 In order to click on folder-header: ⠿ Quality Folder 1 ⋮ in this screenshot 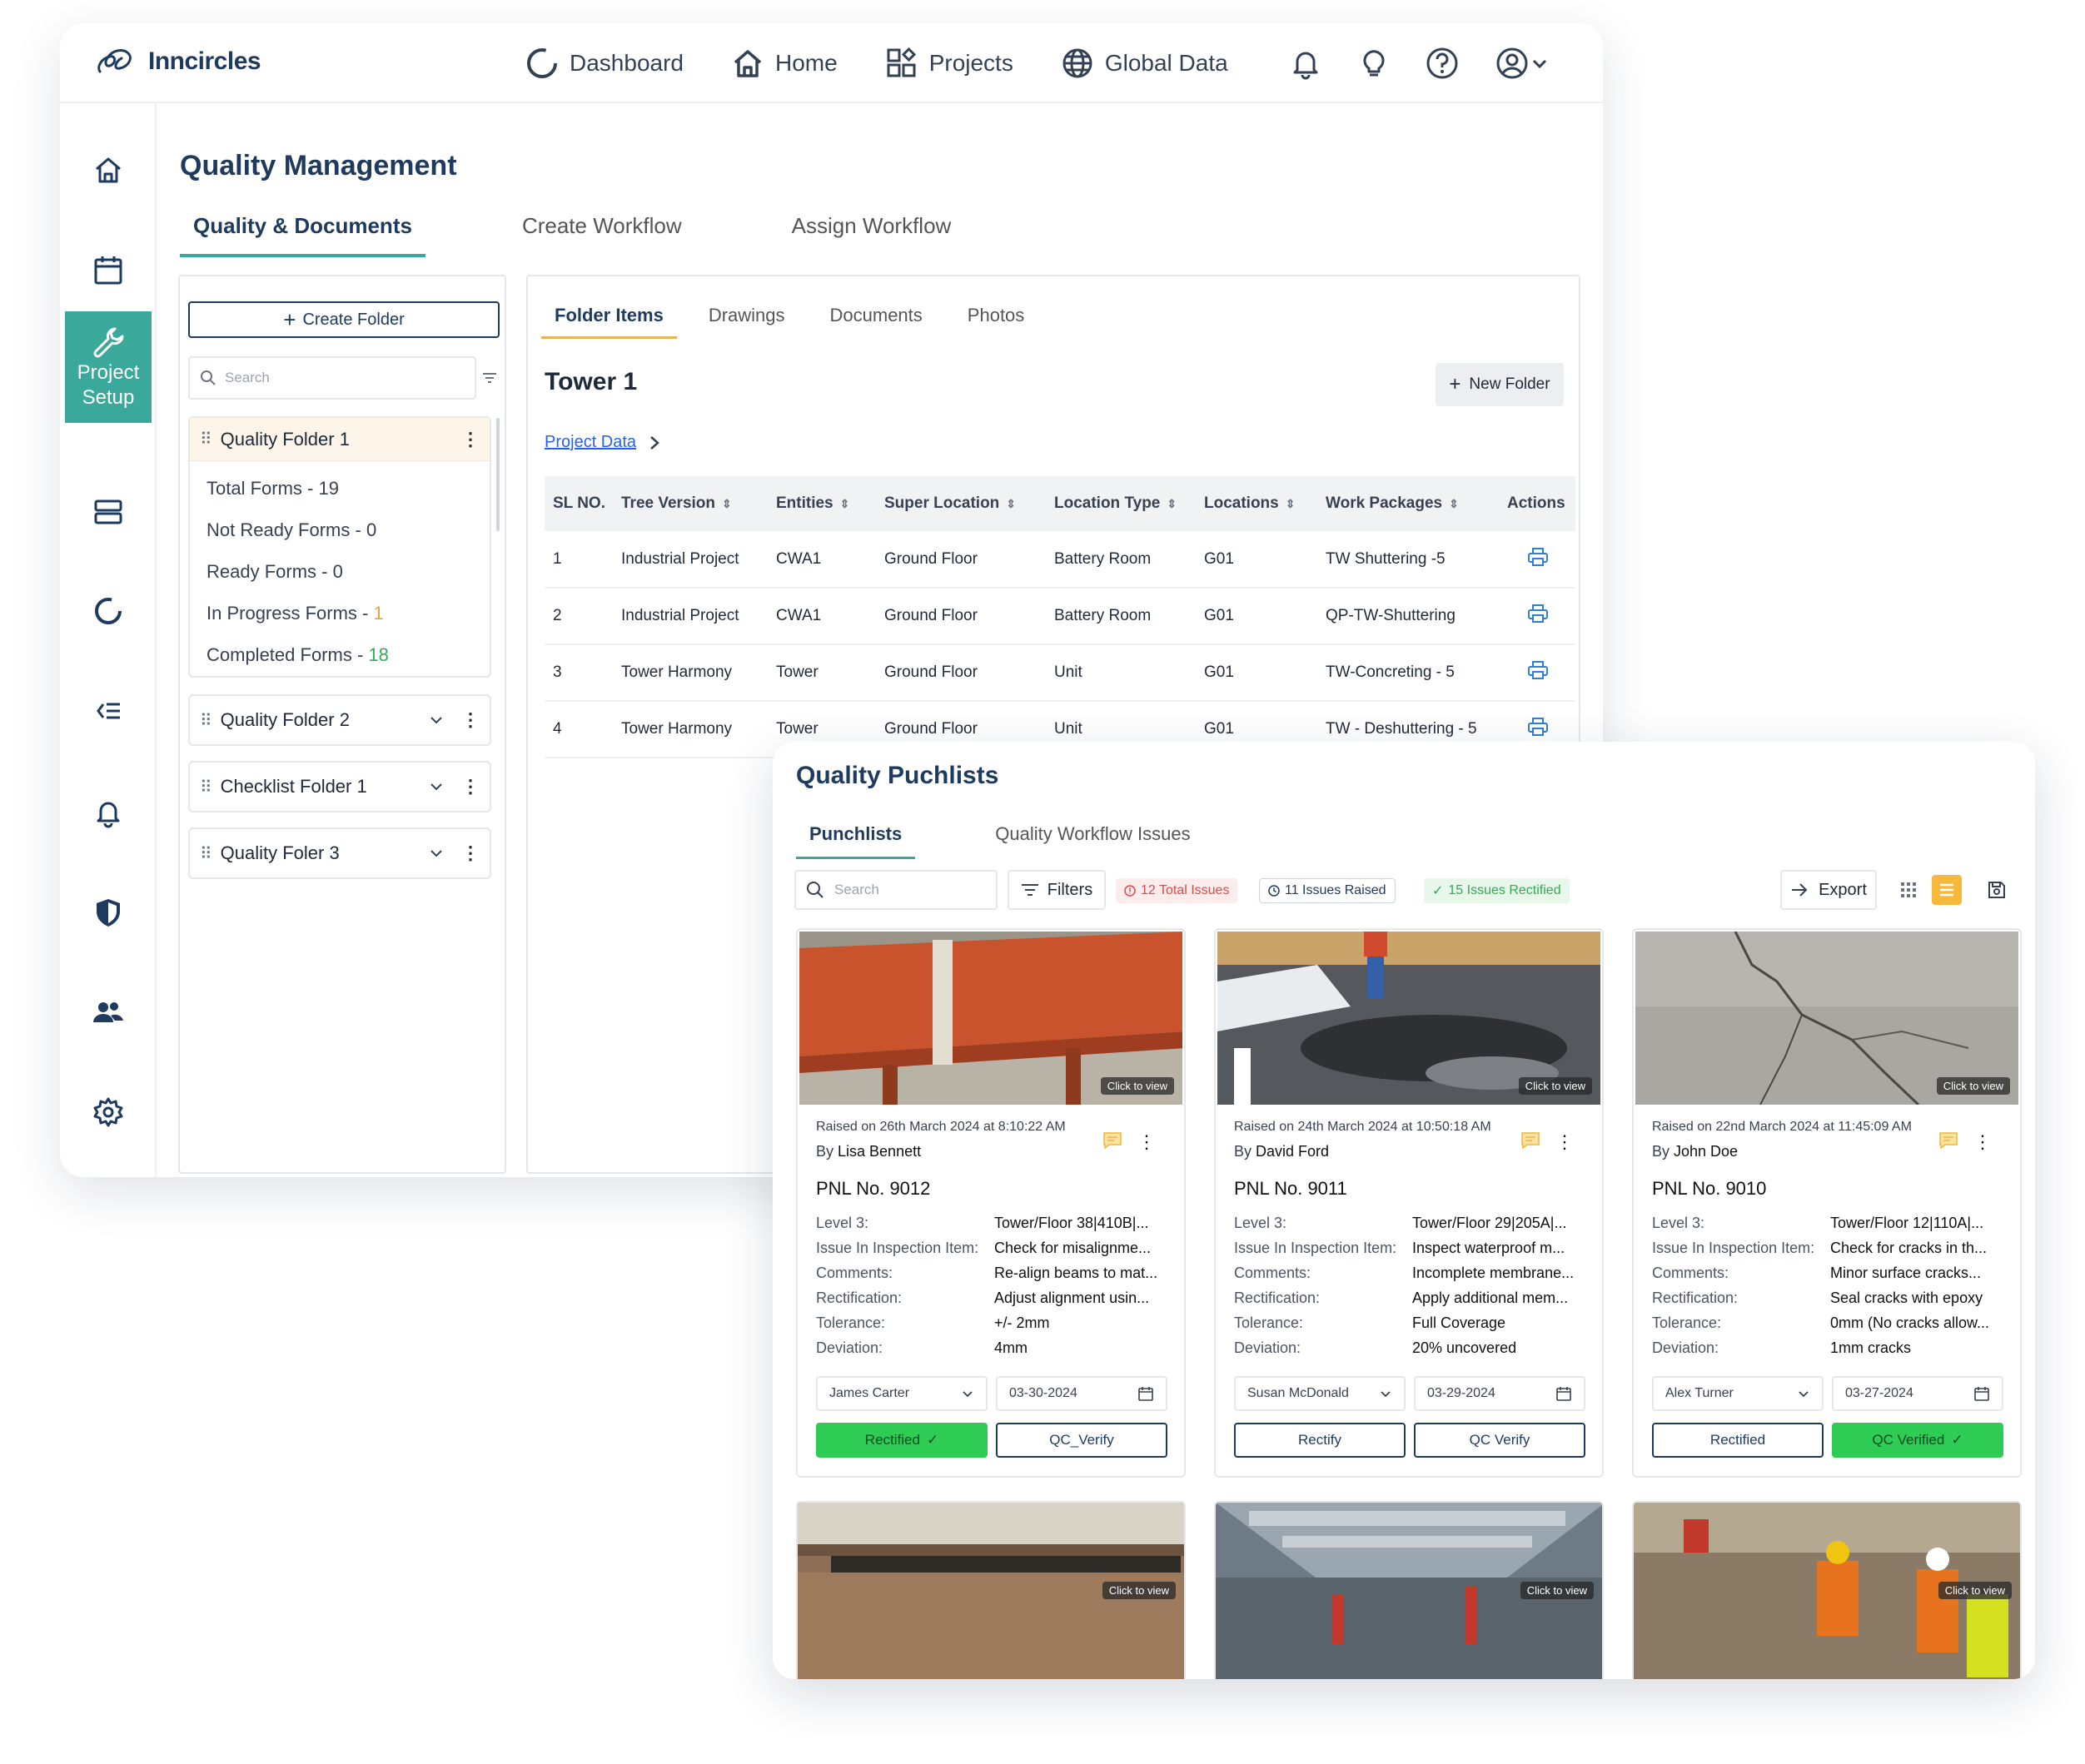, I will do `click(340, 440)`.